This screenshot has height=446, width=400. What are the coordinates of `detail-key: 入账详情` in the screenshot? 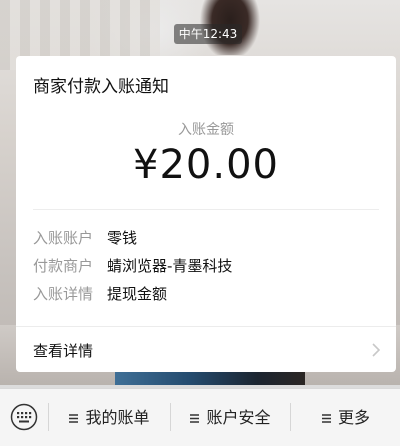 It's located at (63, 294).